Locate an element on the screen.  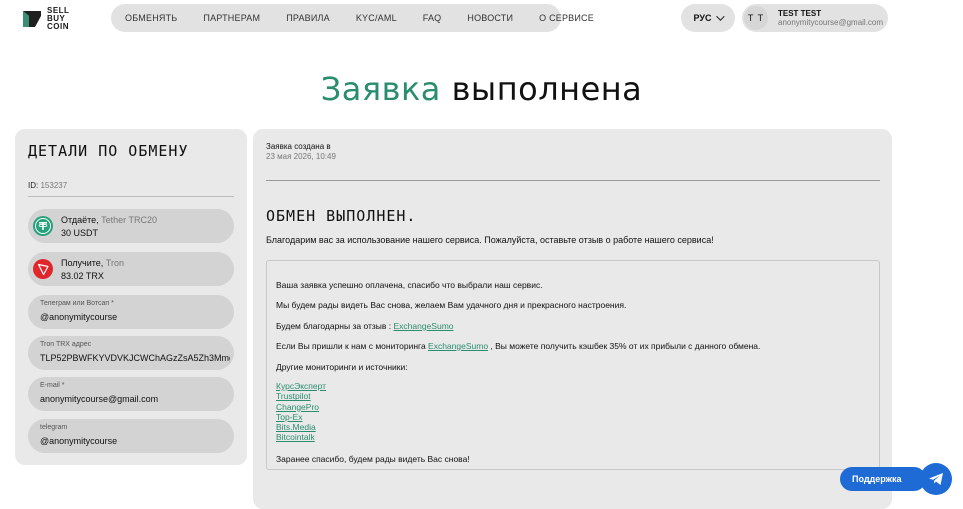
give-text: Отдаёте, Tether TRC20 30 USDT is located at coordinates (109, 227).